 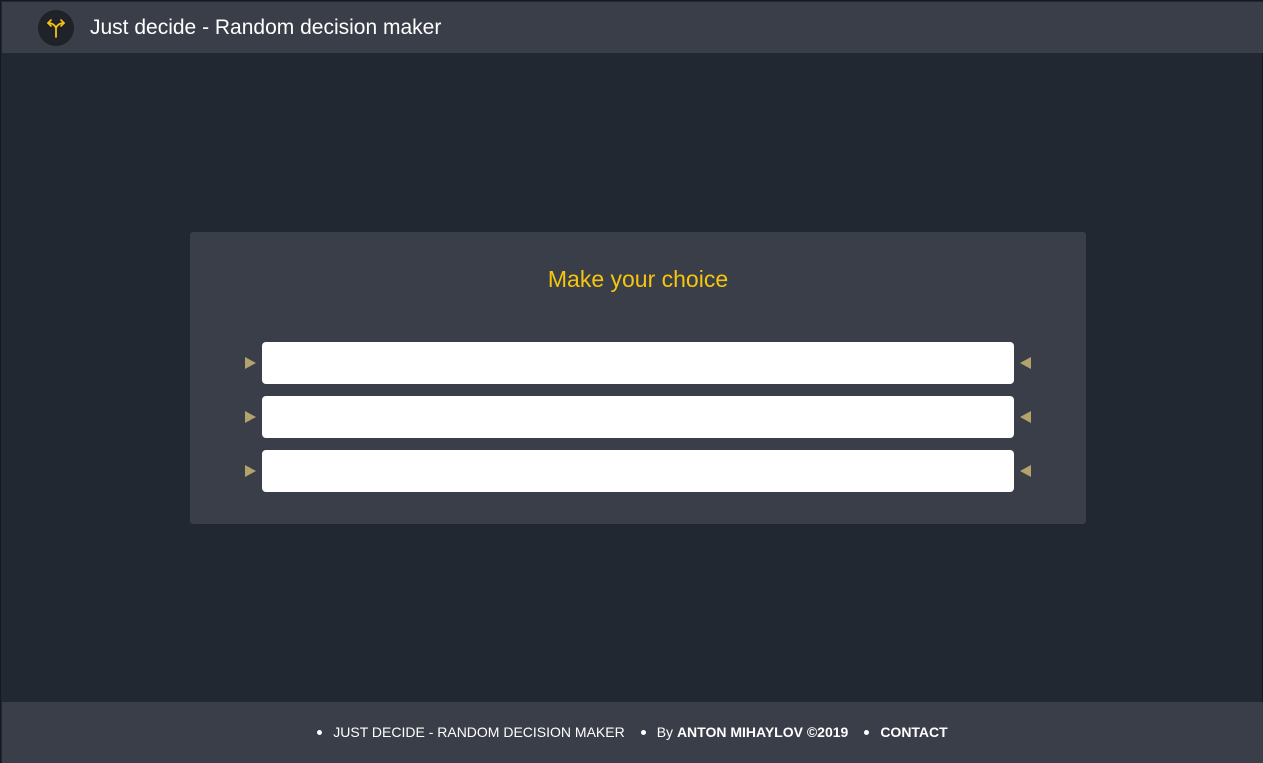 I want to click on app-title: Just decide - Random decision maker, so click(x=266, y=27).